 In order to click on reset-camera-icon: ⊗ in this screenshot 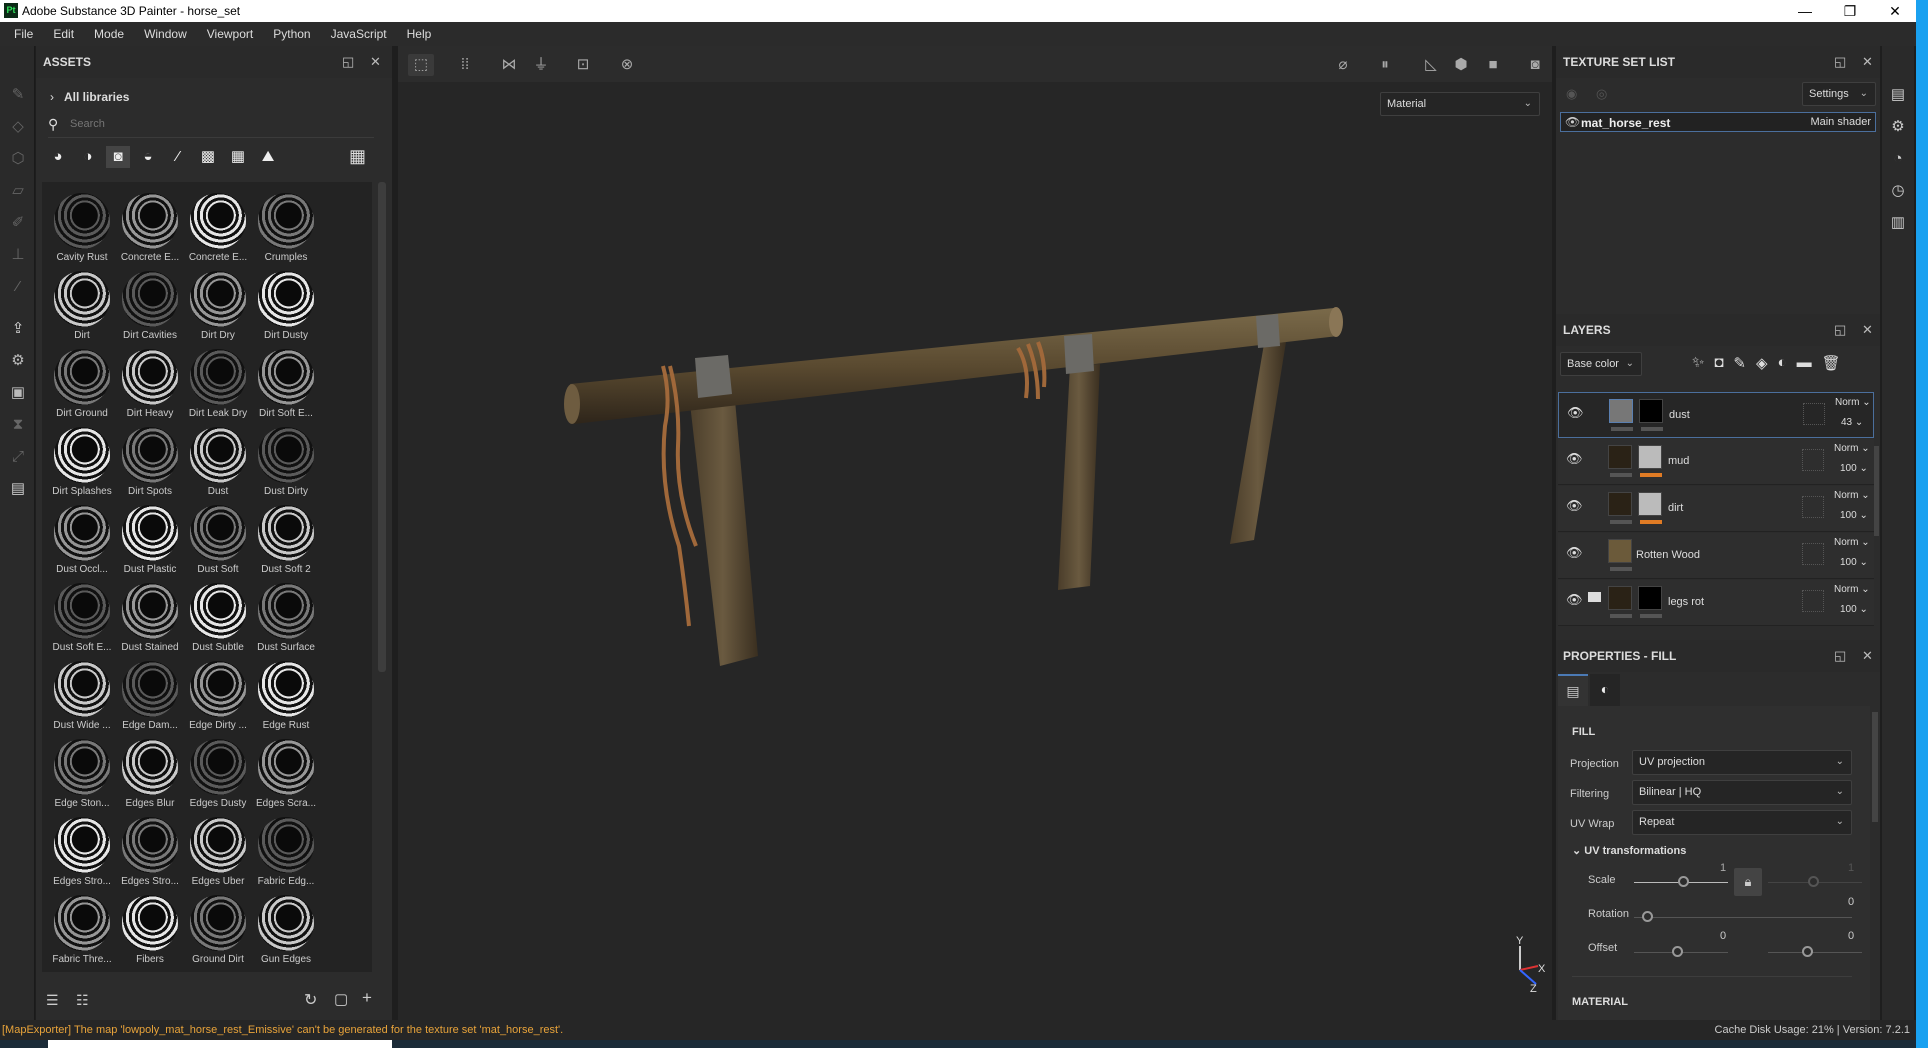, I will do `click(627, 65)`.